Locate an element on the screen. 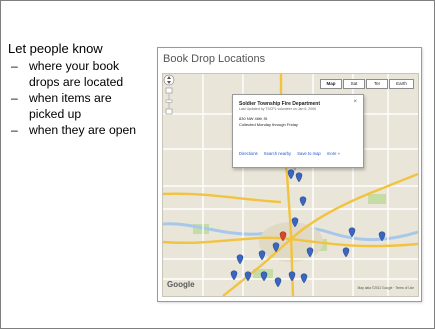 This screenshot has height=329, width=435. map-type-map-button: Map is located at coordinates (331, 84).